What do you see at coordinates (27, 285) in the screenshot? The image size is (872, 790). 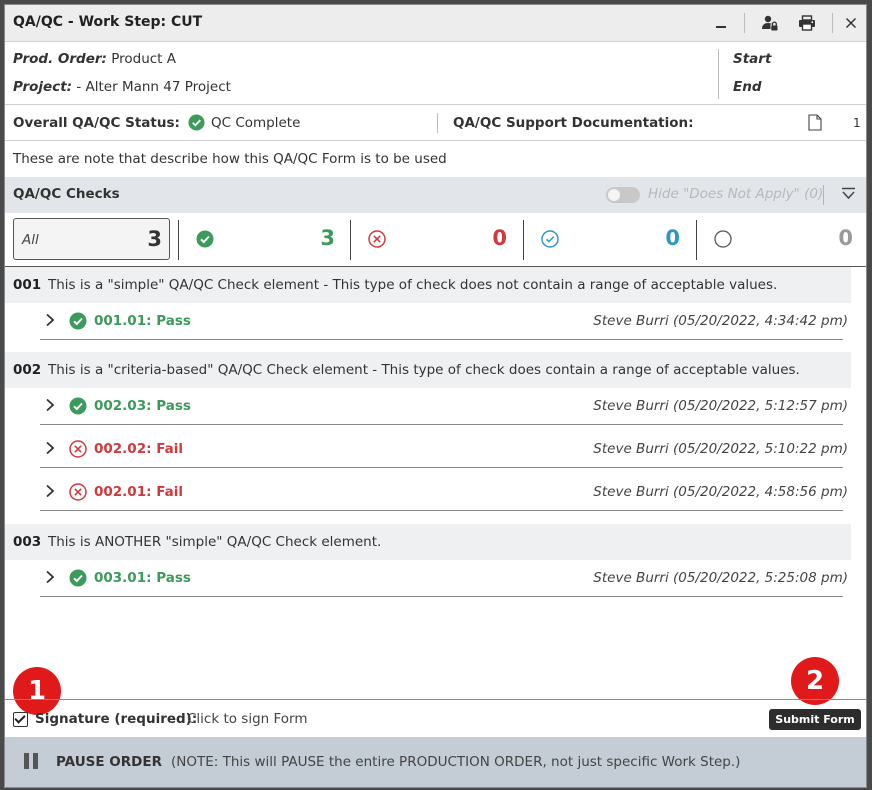 I see `check-group-id: 001` at bounding box center [27, 285].